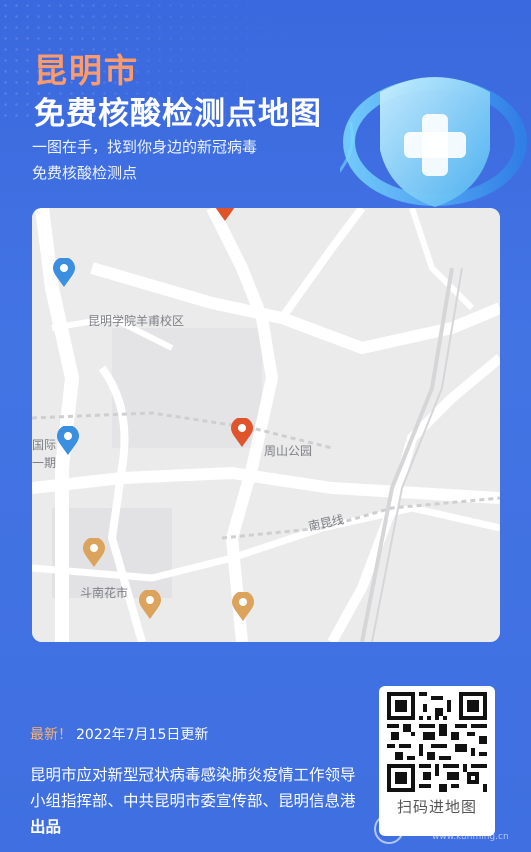  Describe the element at coordinates (470, 837) in the screenshot. I see `watermark-url: www.kunming.cn` at that location.